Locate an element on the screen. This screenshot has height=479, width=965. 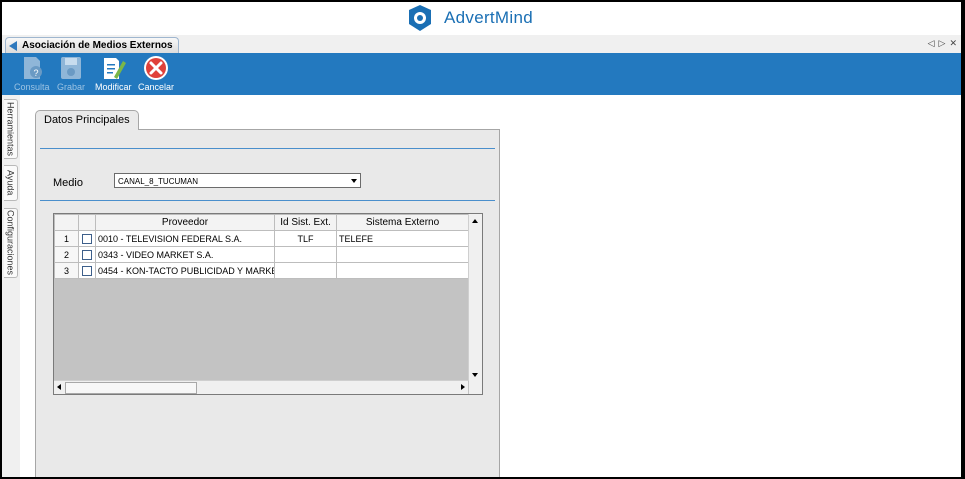
row-number: 2 is located at coordinates (66, 254).